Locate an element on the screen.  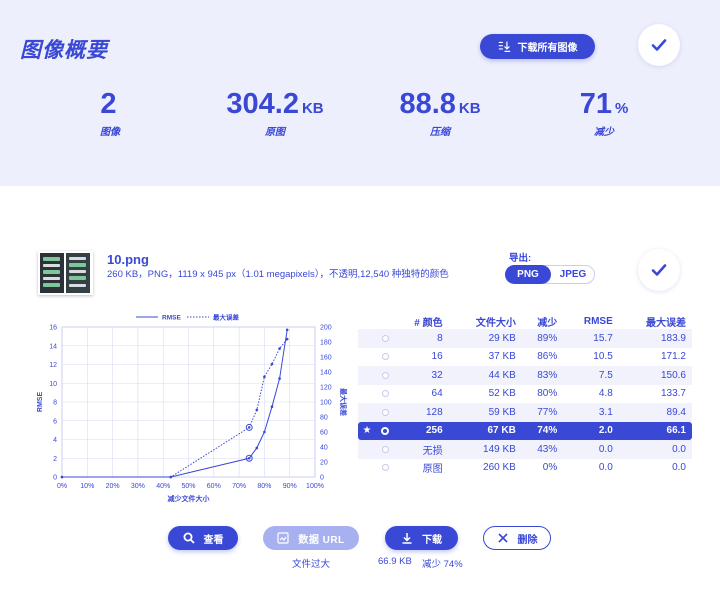
data-url-button: 数据 URL is located at coordinates (311, 538).